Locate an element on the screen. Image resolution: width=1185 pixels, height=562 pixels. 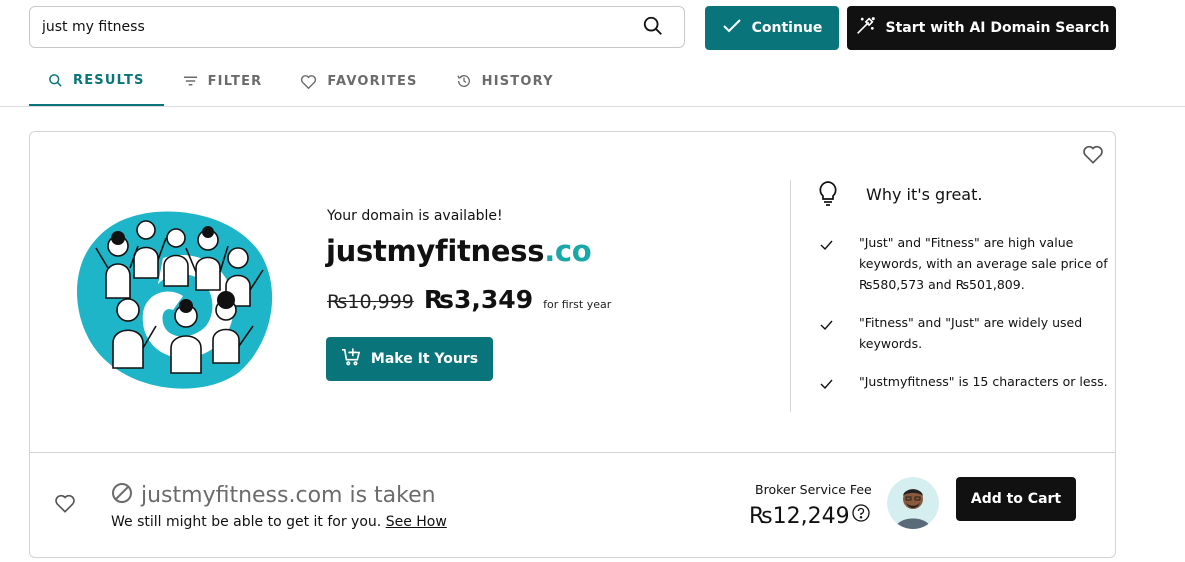
available-domain-name: justmyfitness.co is located at coordinates (459, 251).